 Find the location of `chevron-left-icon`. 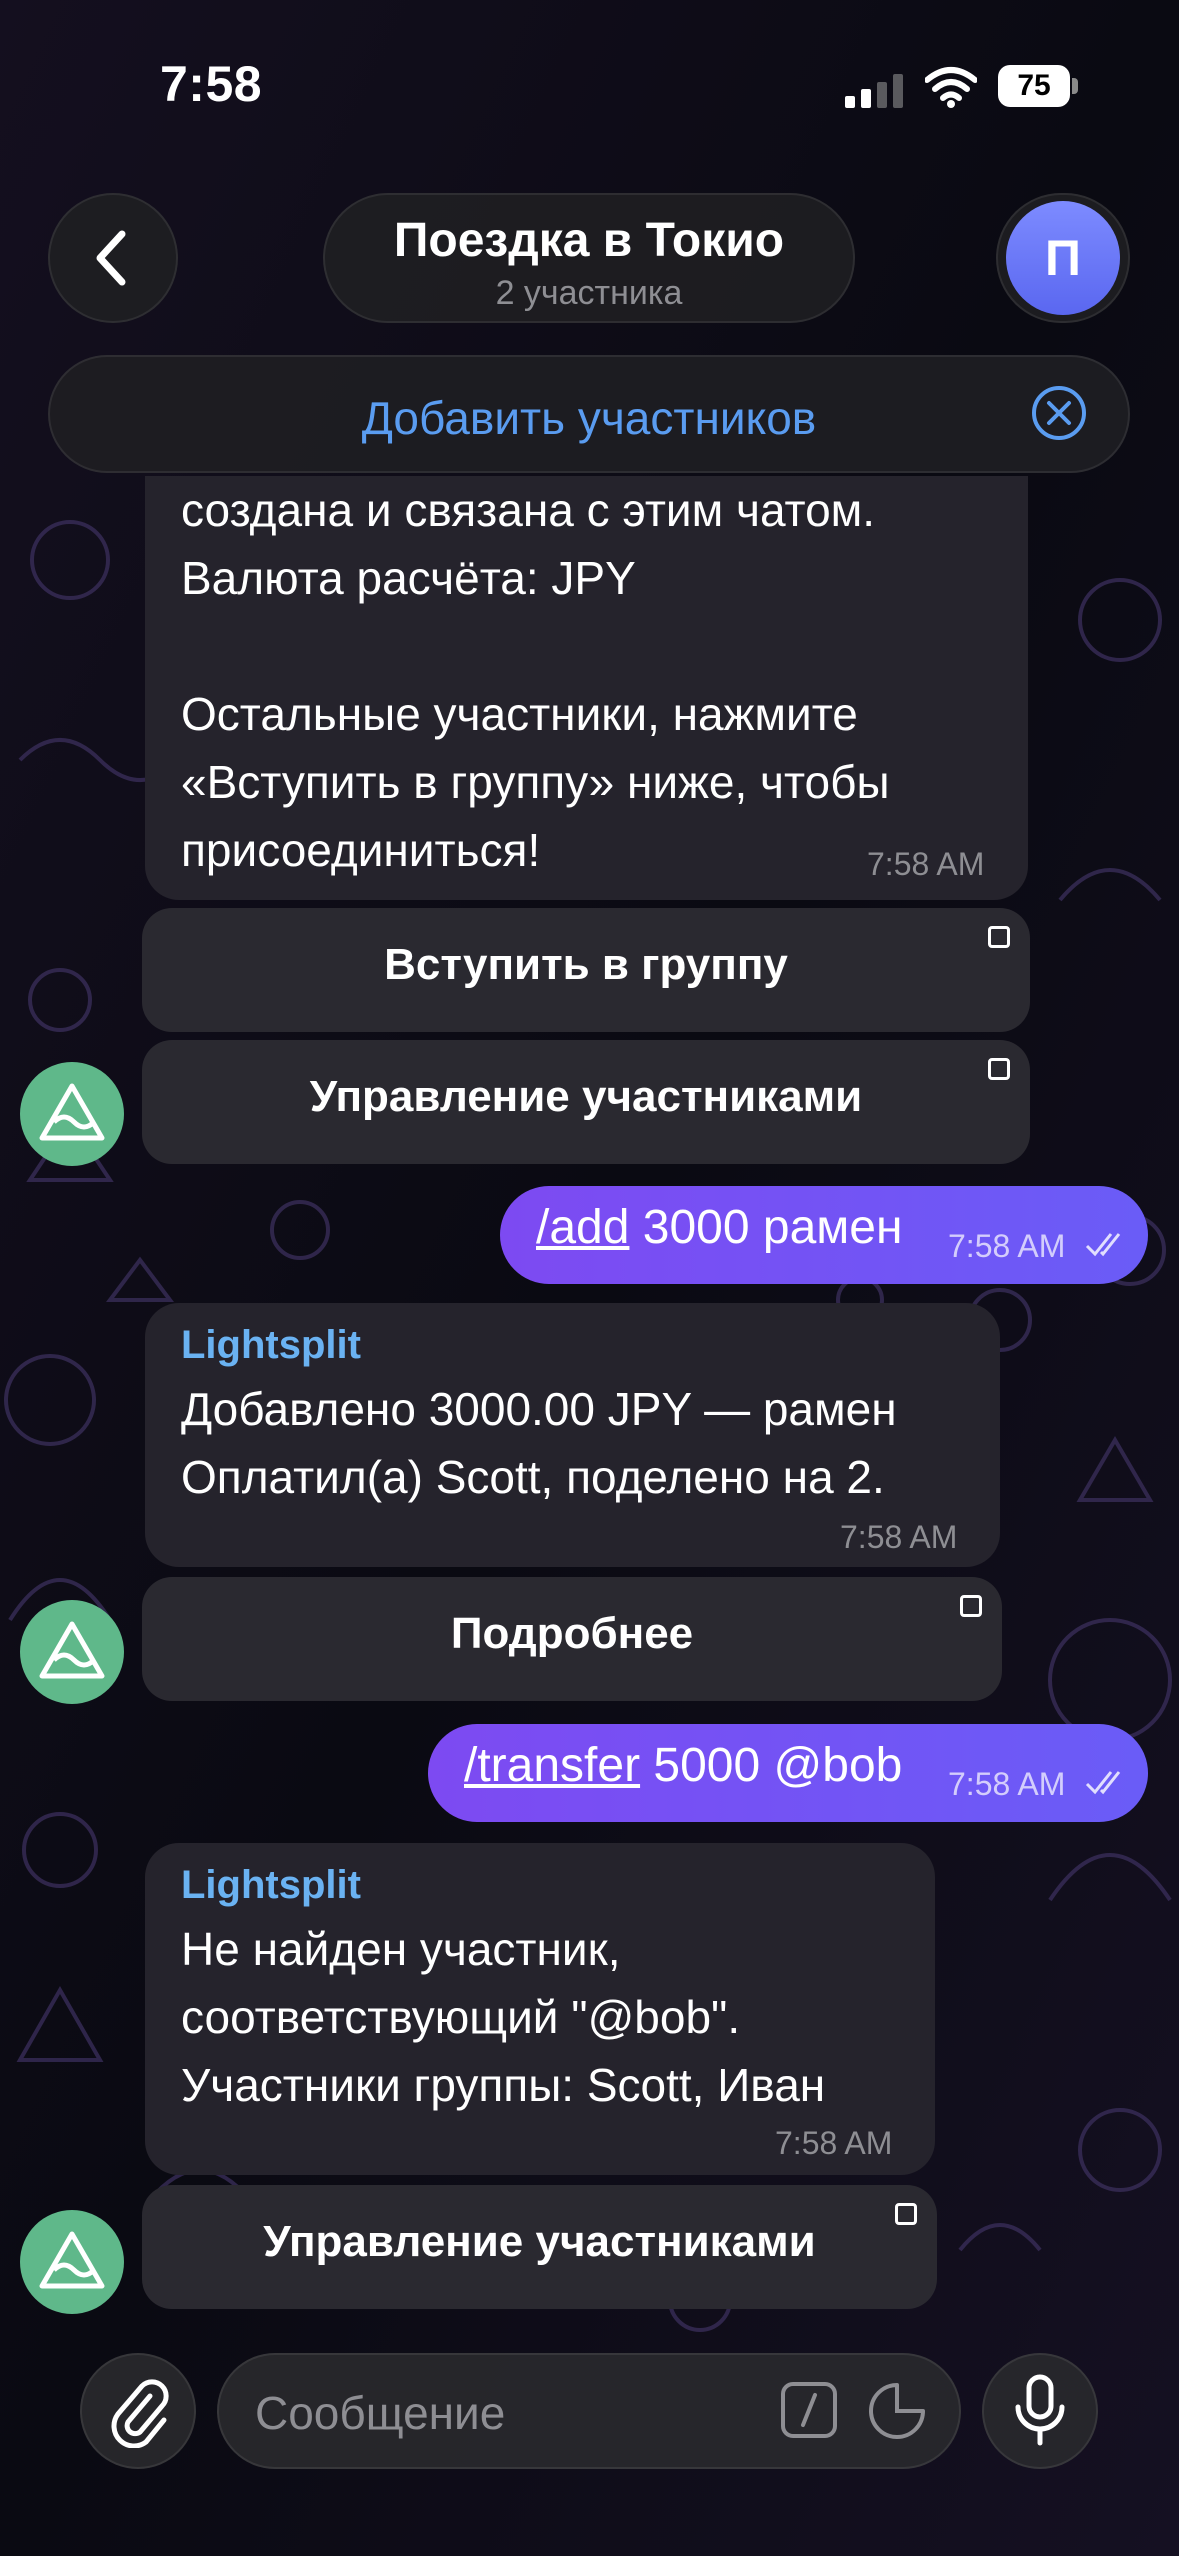

chevron-left-icon is located at coordinates (111, 258).